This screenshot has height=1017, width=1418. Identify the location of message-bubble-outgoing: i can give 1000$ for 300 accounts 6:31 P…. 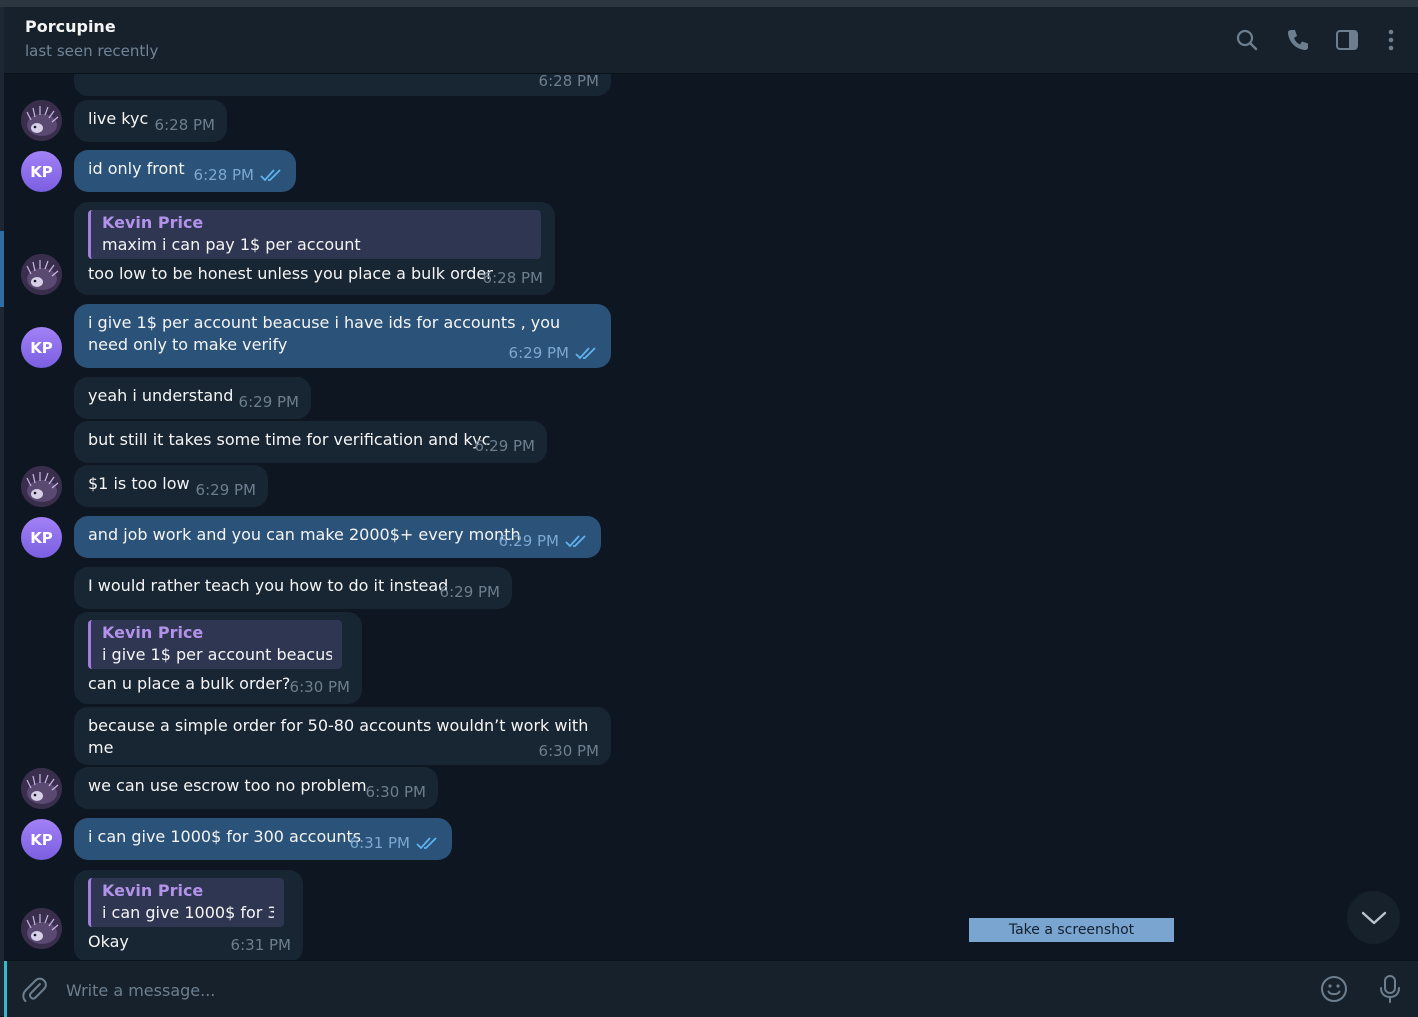
(263, 839).